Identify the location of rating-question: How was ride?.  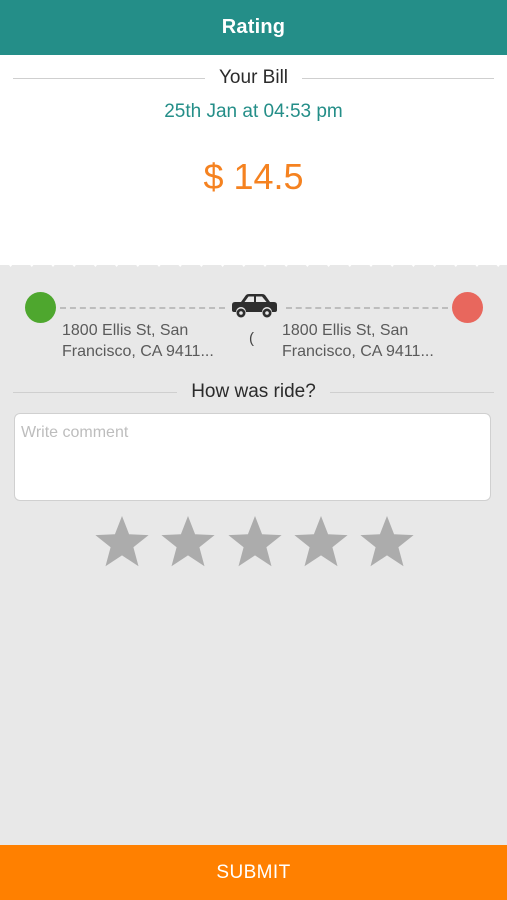
(253, 391).